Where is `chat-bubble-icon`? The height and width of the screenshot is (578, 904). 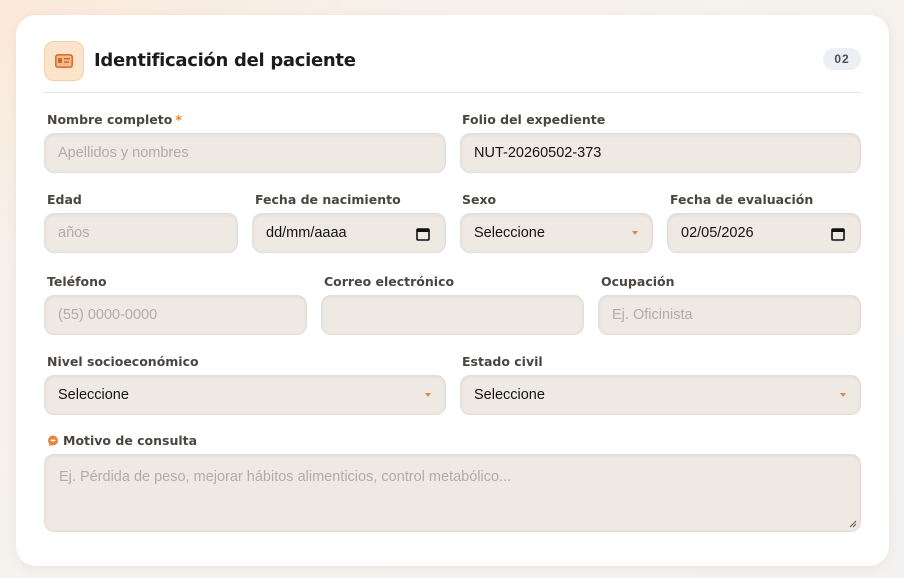
chat-bubble-icon is located at coordinates (53, 440).